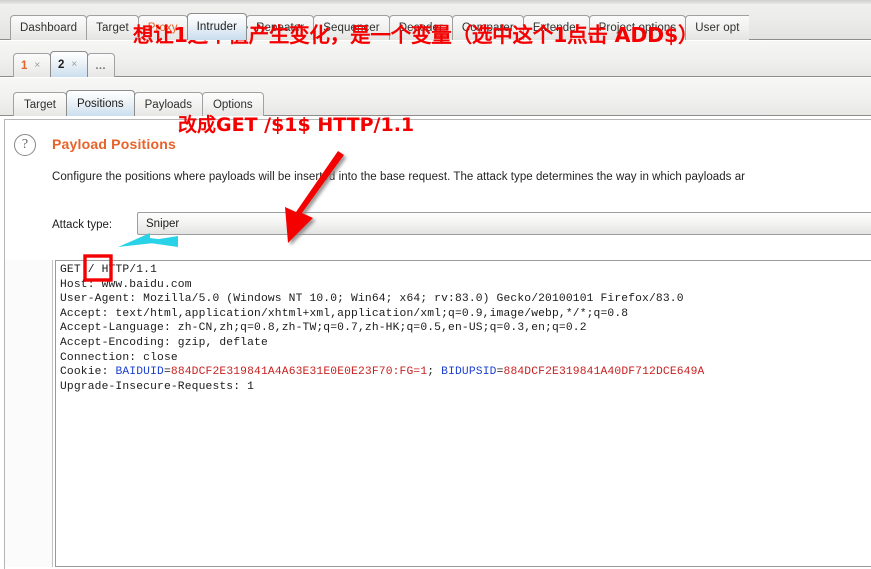 The height and width of the screenshot is (569, 871). I want to click on panel-top-border, so click(437, 119).